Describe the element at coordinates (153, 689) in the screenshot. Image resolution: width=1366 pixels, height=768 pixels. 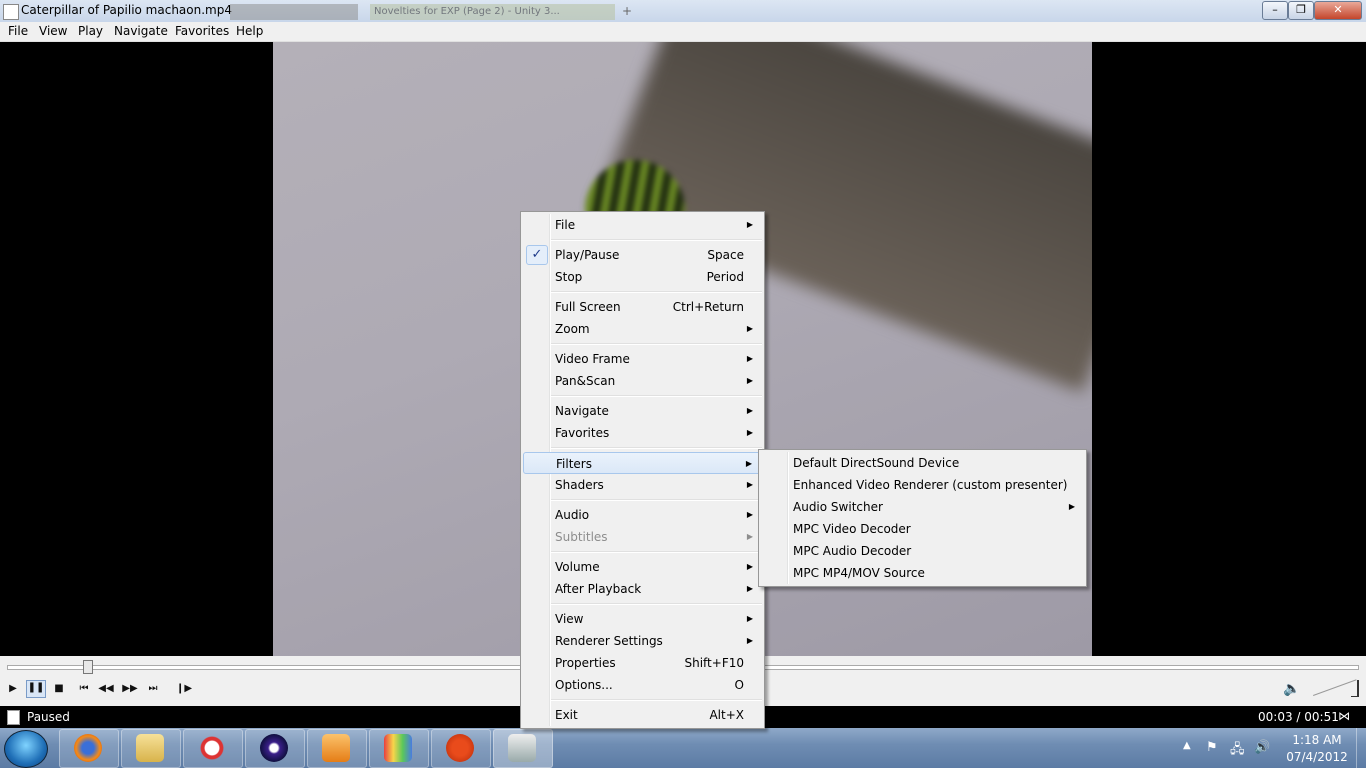
I see `next-button: ⏭` at that location.